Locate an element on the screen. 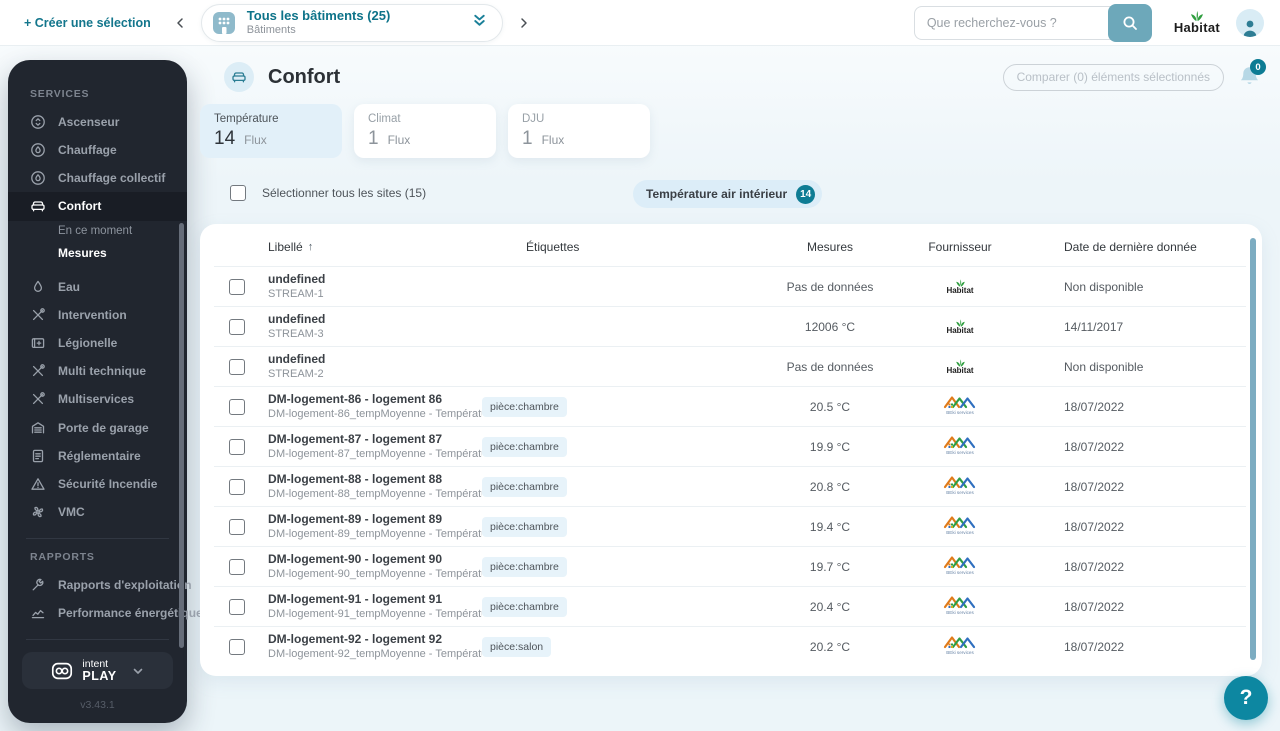 Image resolution: width=1280 pixels, height=731 pixels. sidebar-subitem-en-ce-moment: En ce moment is located at coordinates (97, 231).